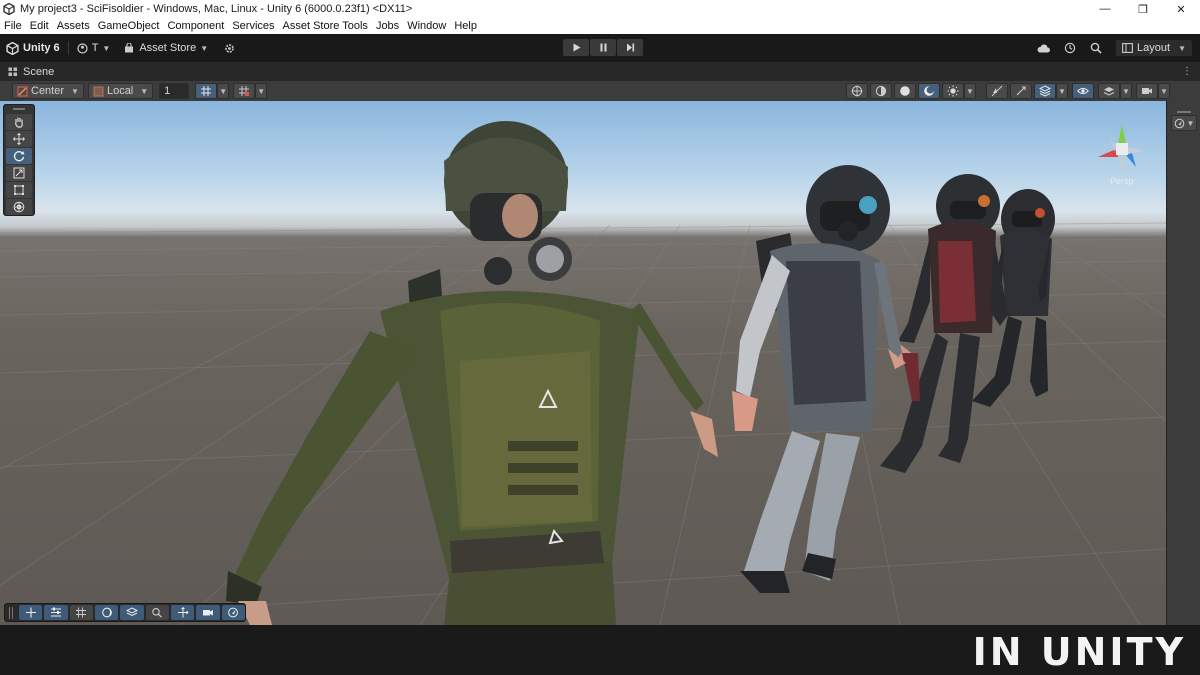 The width and height of the screenshot is (1200, 675). I want to click on menu-asset-store-tools: Asset Store Tools, so click(325, 26).